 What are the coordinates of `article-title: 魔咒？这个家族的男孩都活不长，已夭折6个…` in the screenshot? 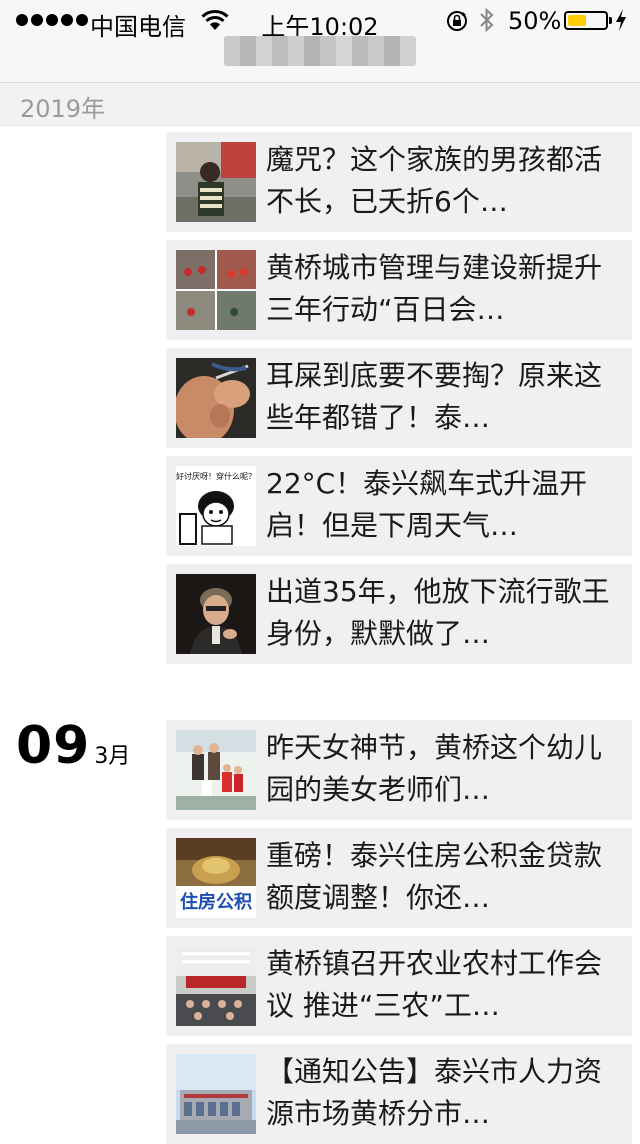 It's located at (434, 180).